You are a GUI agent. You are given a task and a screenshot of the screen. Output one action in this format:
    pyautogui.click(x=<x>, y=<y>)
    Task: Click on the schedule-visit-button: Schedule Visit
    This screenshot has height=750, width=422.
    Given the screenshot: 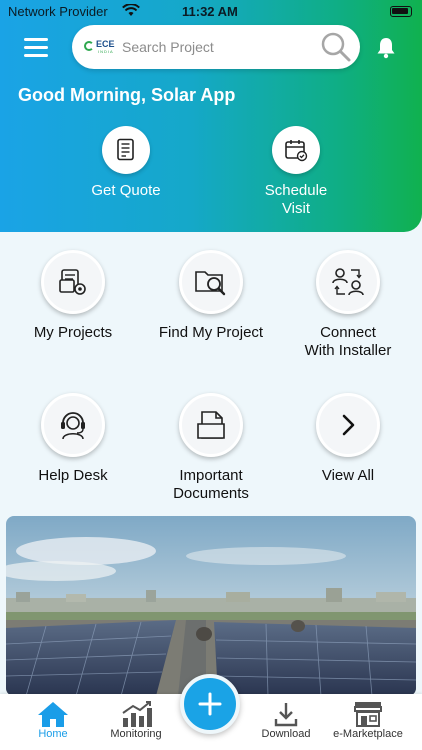 What is the action you would take?
    pyautogui.click(x=296, y=172)
    